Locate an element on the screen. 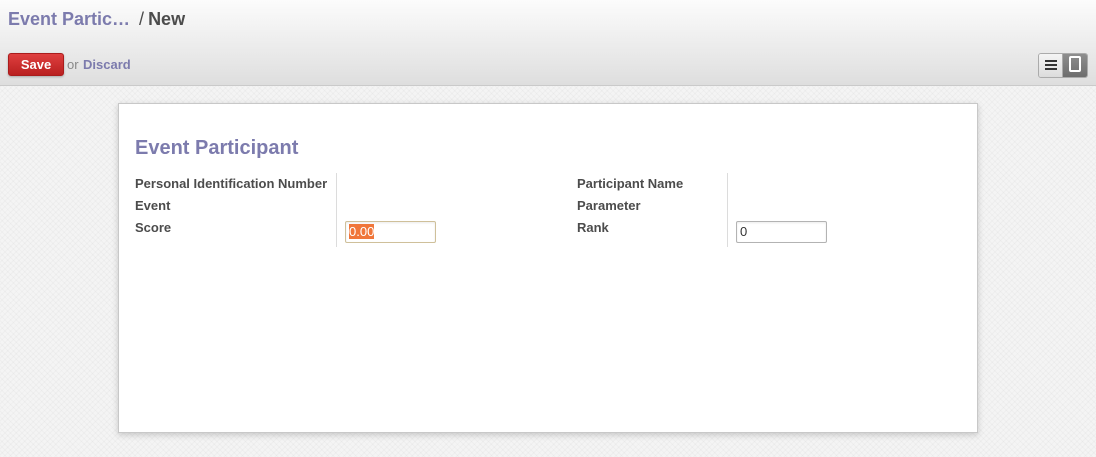  list-view-button is located at coordinates (1051, 65).